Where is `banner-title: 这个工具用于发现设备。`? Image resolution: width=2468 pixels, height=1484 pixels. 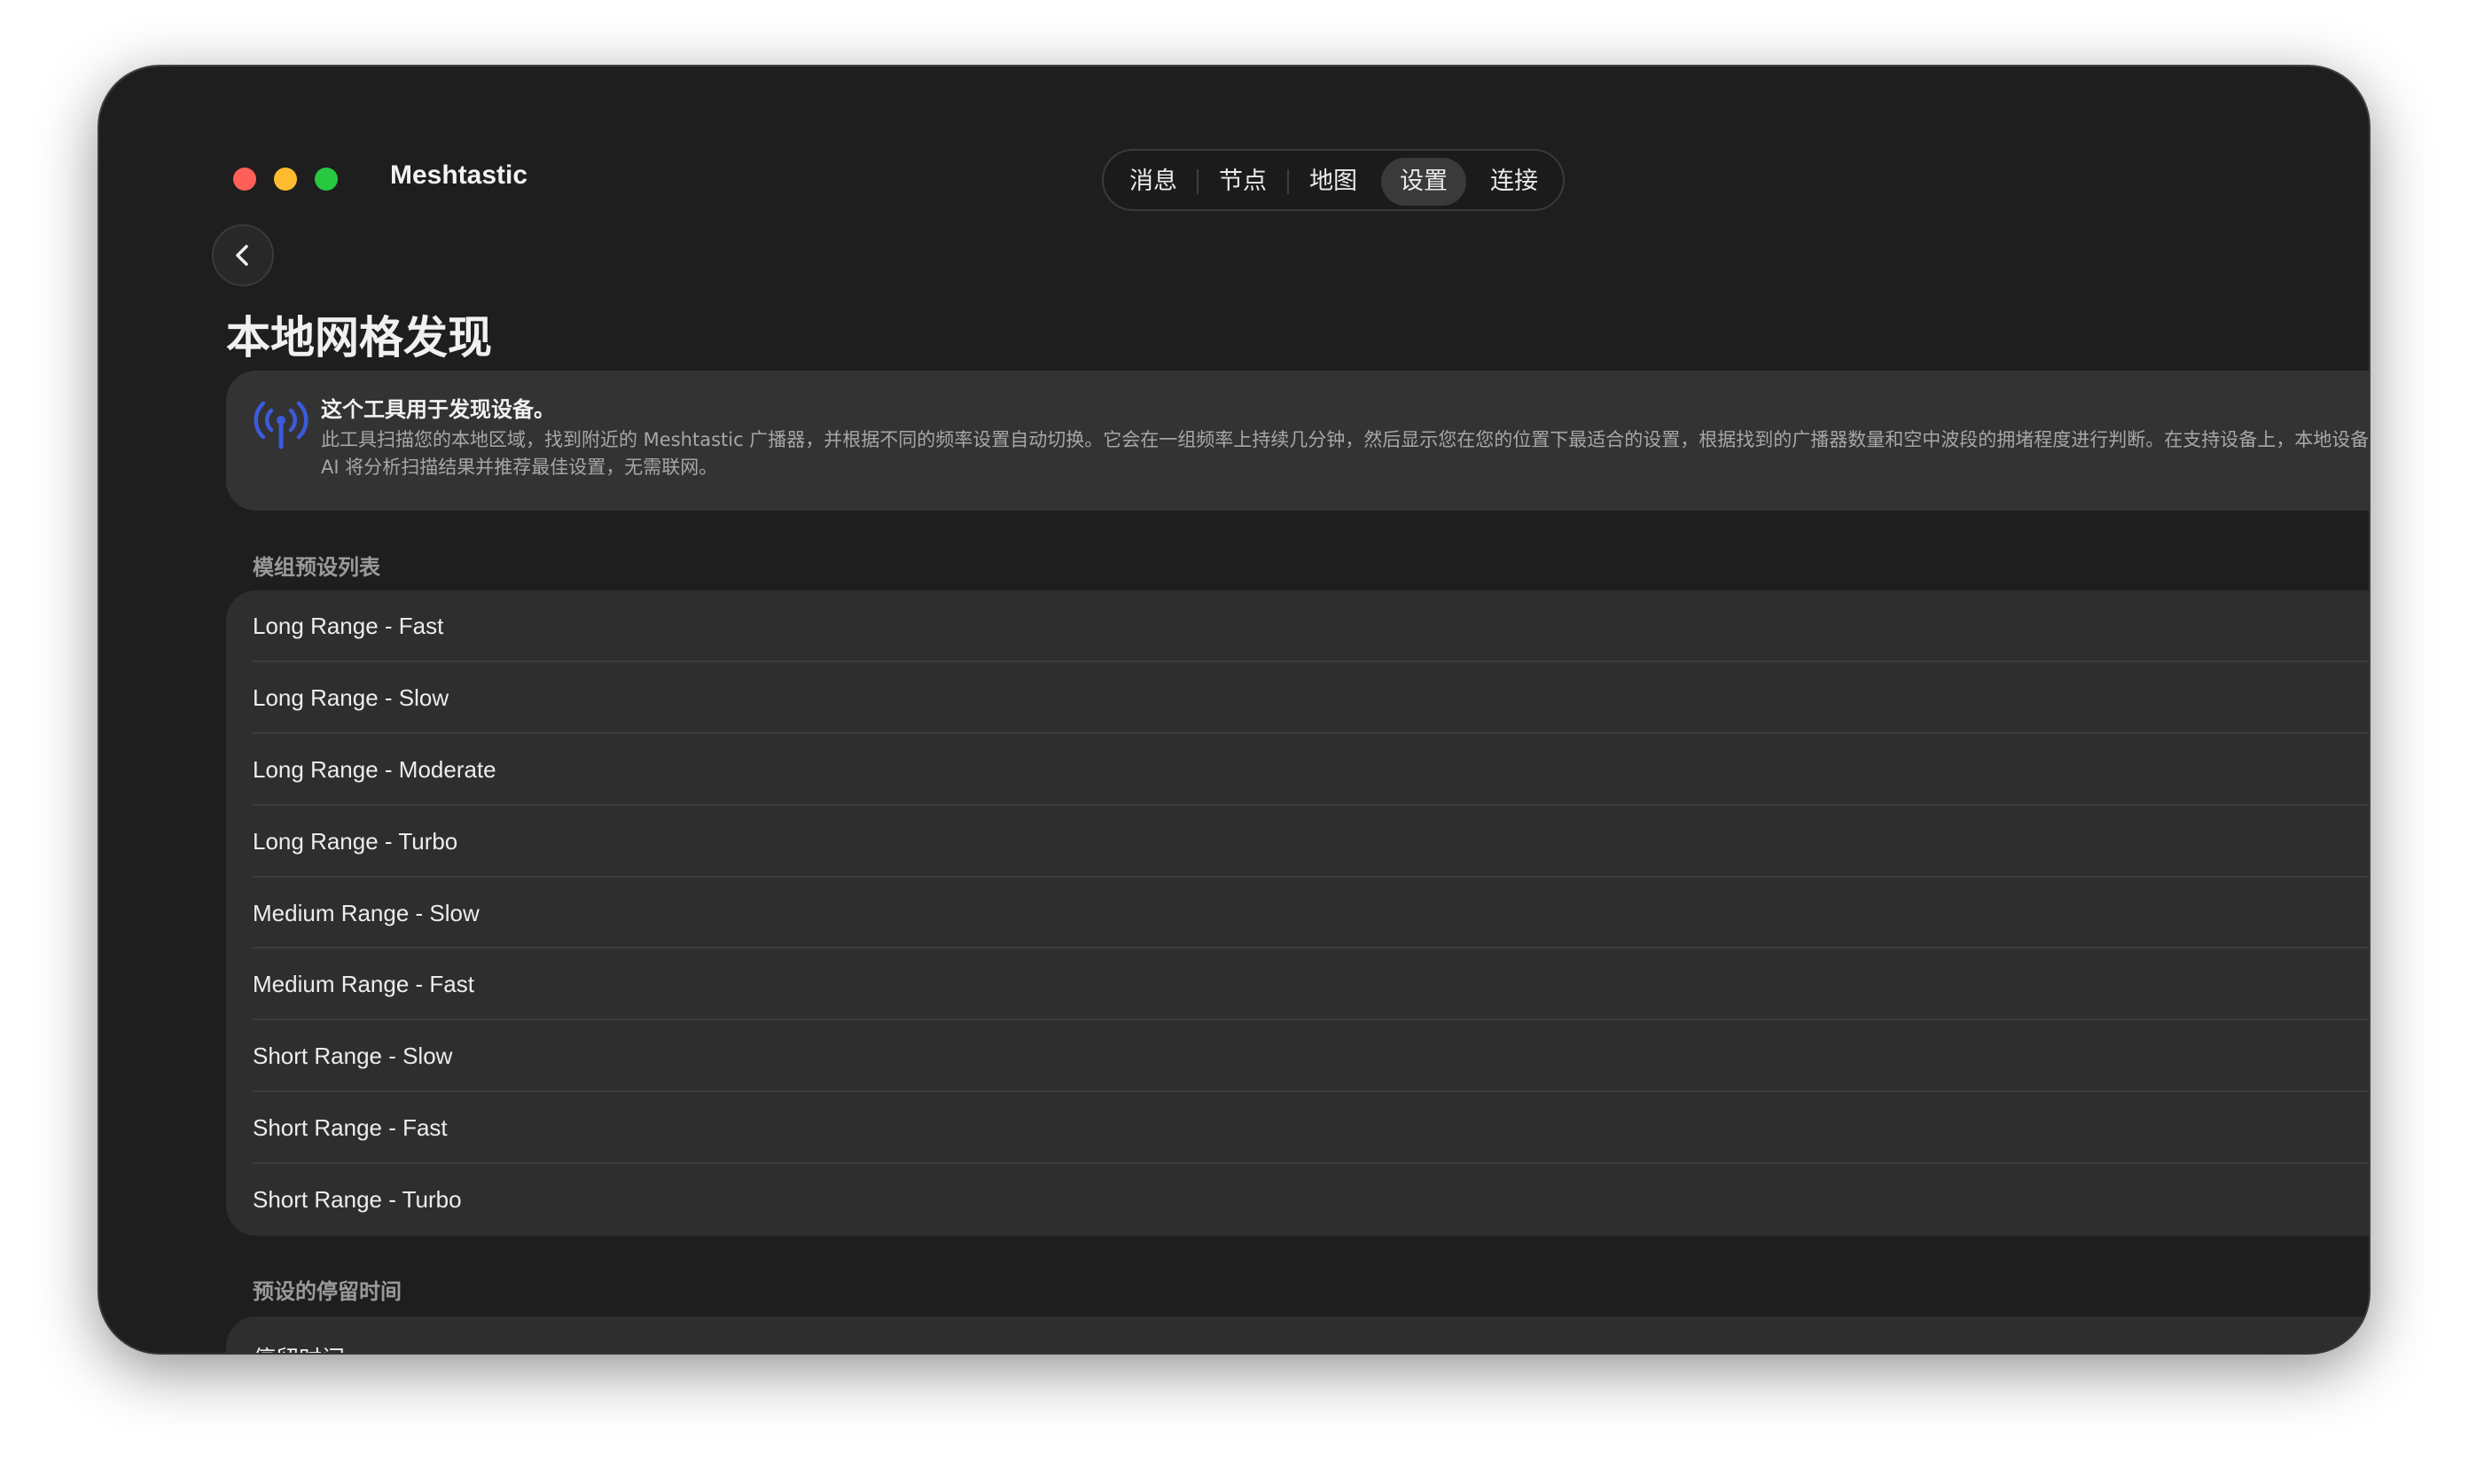
banner-title: 这个工具用于发现设备。 is located at coordinates (438, 409).